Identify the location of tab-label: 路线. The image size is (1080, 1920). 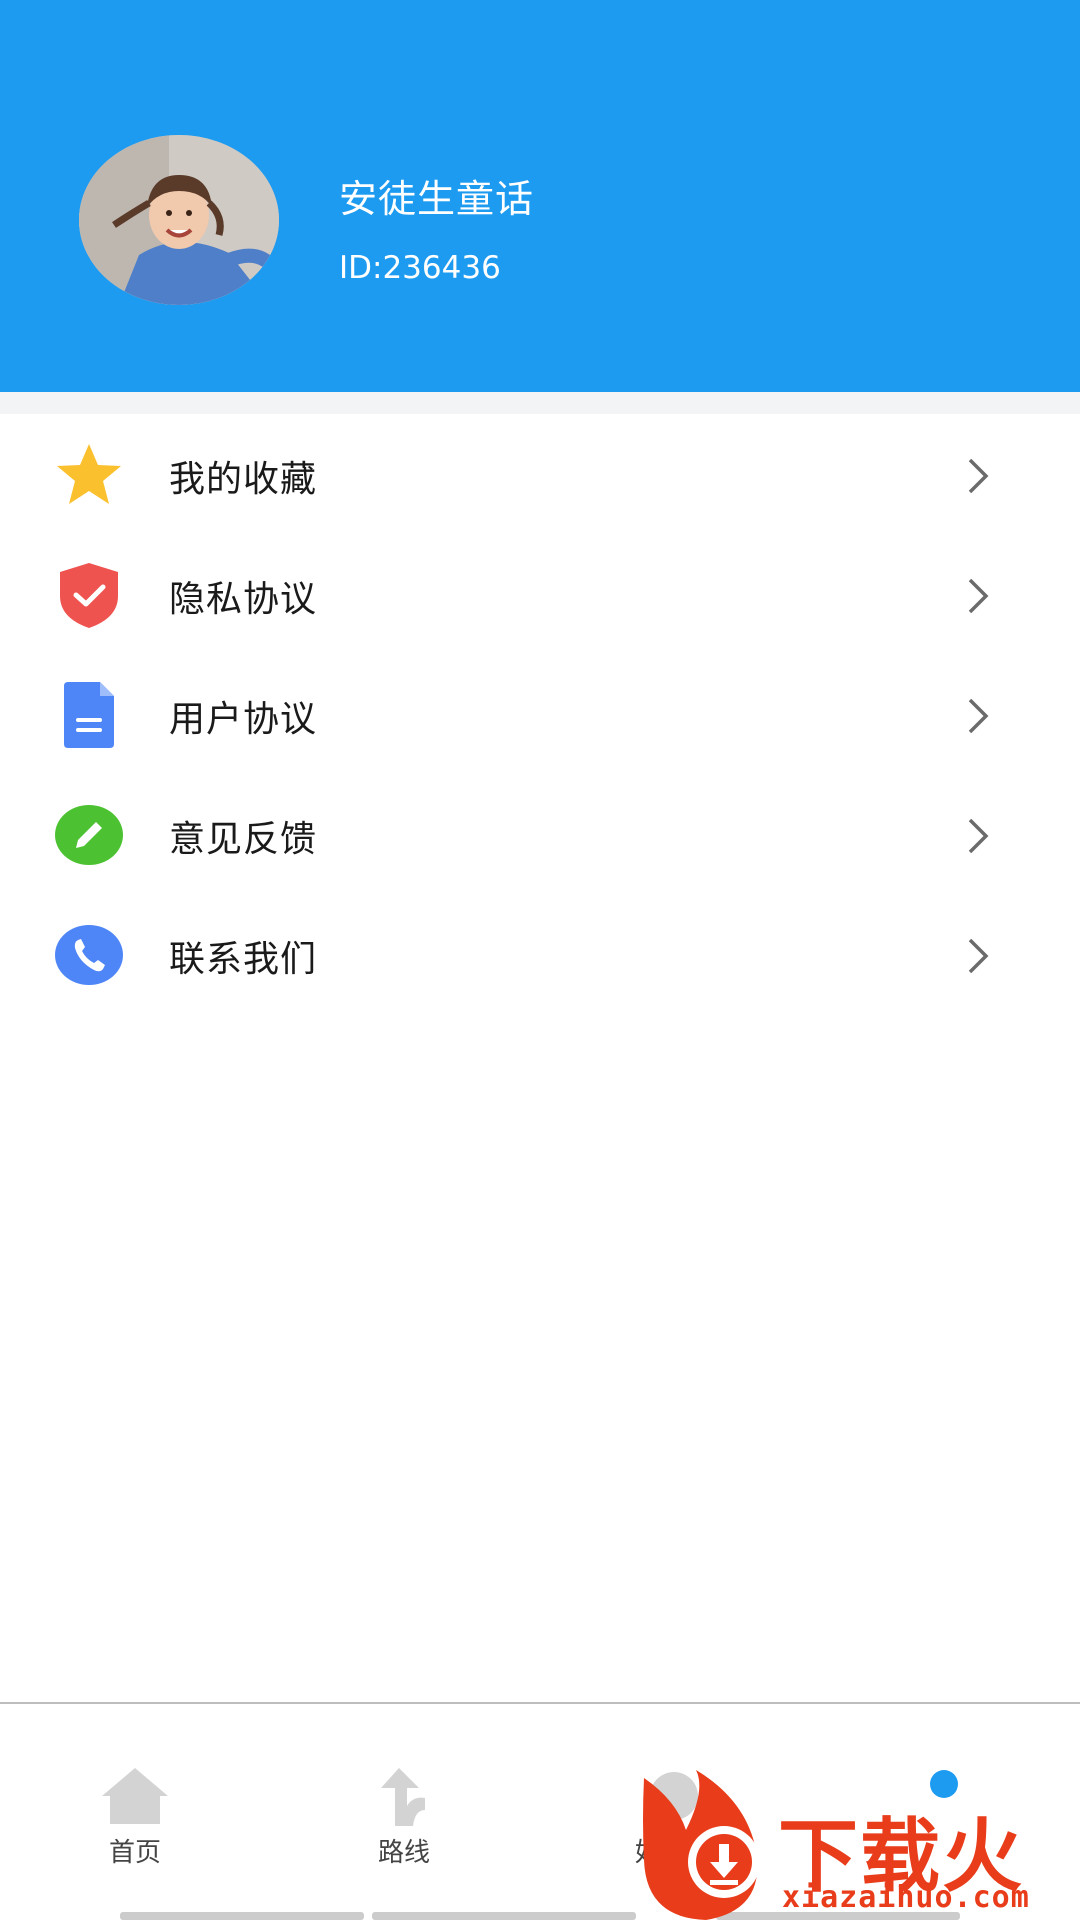
(403, 1853).